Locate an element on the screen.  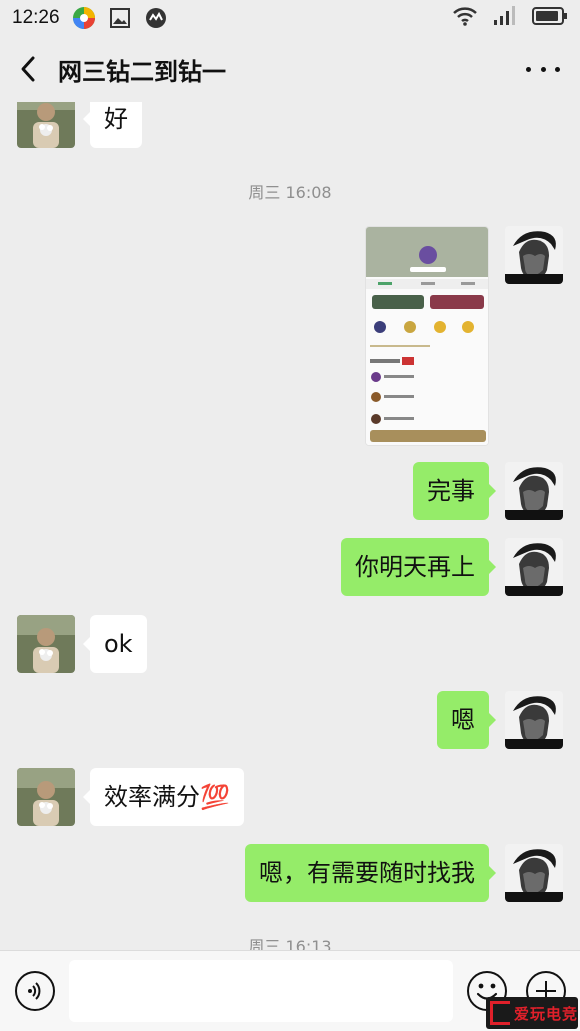
signal-icon is located at coordinates (505, 18).